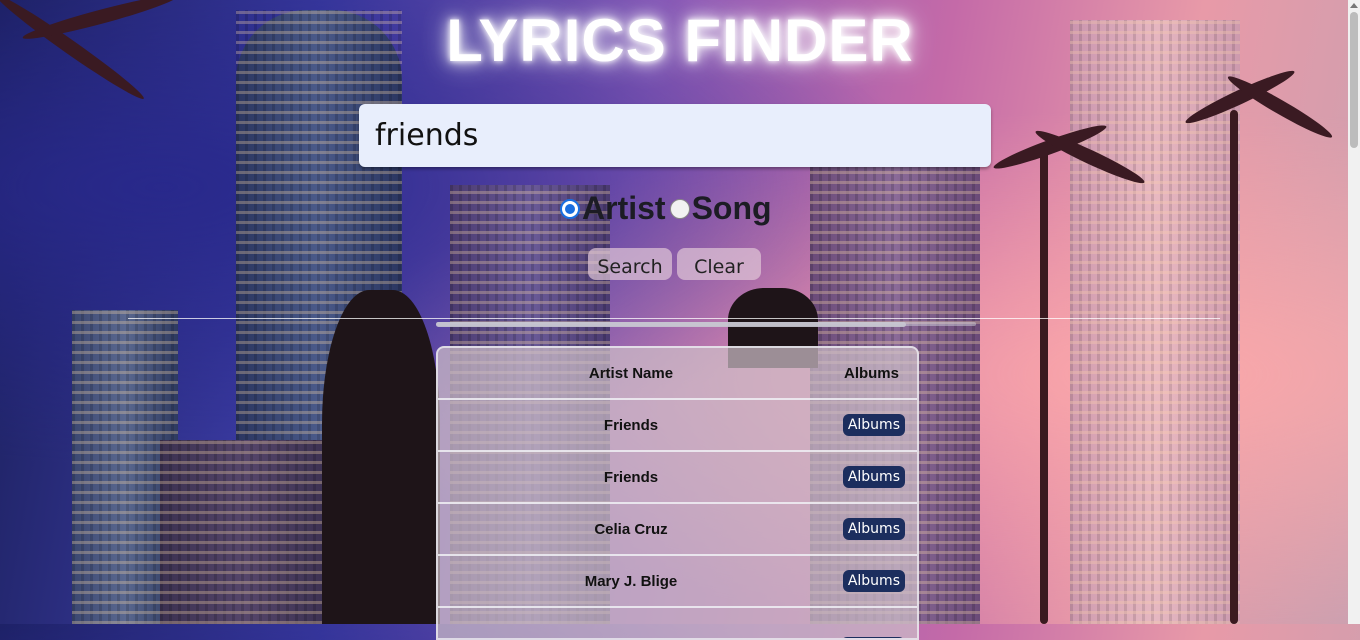  Describe the element at coordinates (679, 208) in the screenshot. I see `radio-song` at that location.